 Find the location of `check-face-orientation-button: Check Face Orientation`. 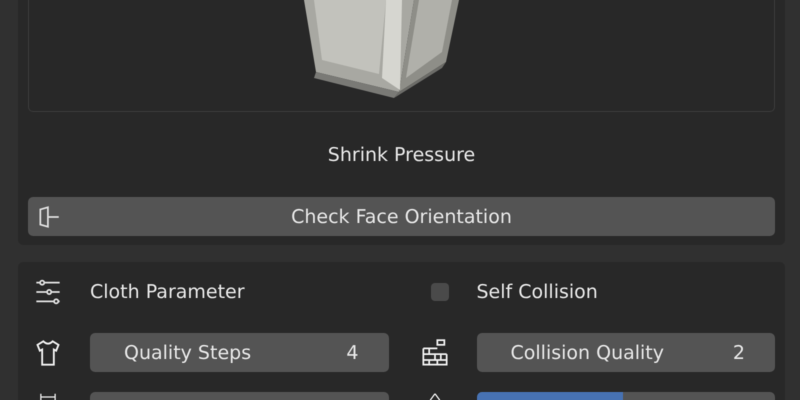

check-face-orientation-button: Check Face Orientation is located at coordinates (401, 216).